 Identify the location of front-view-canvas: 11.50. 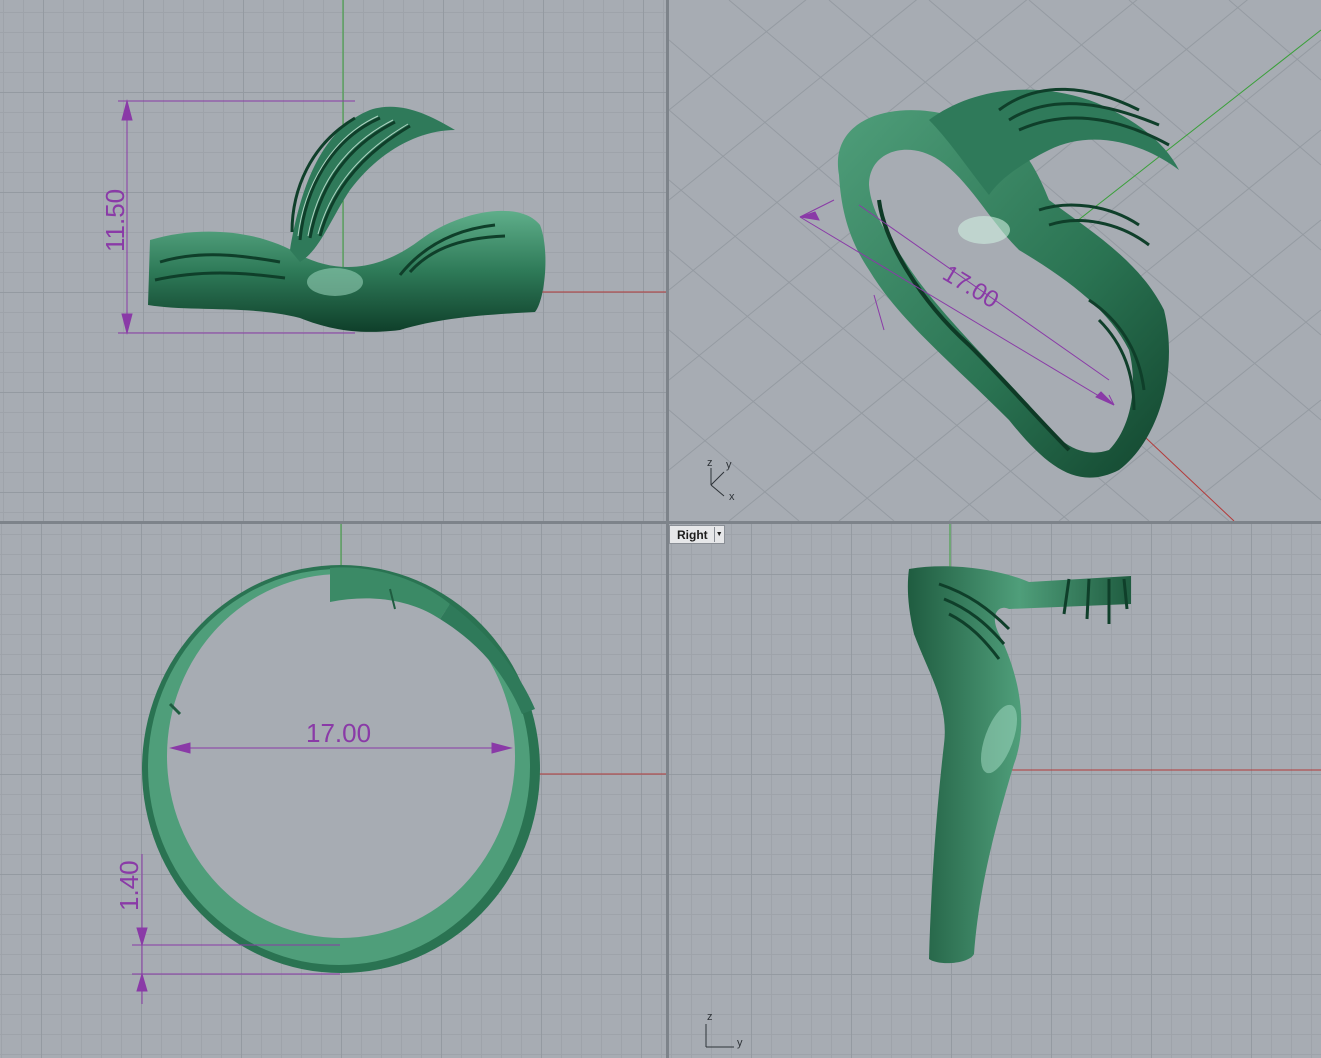
(383, 167).